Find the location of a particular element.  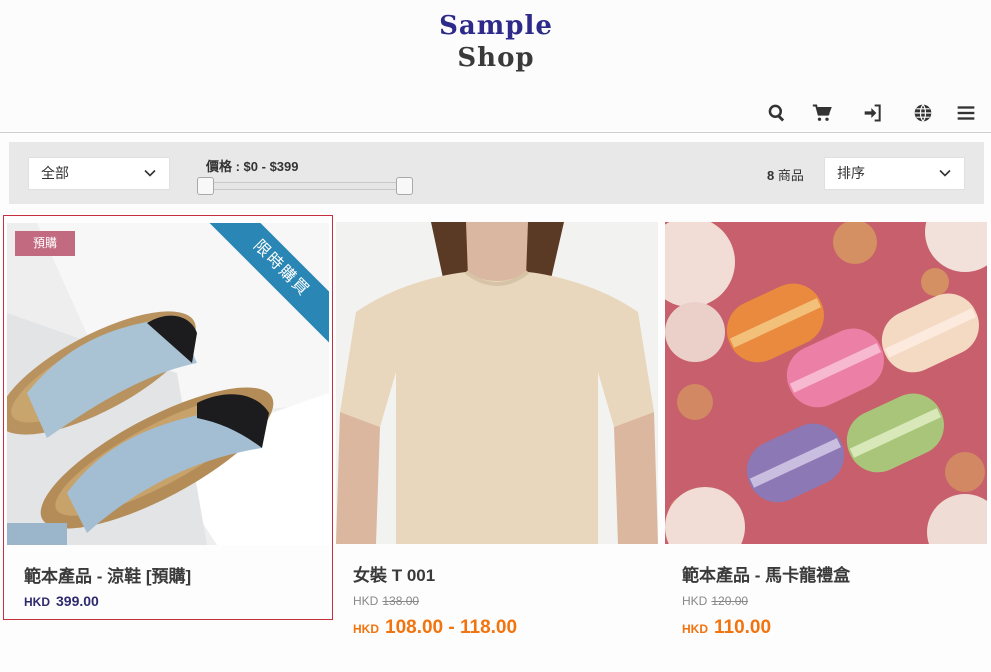

header-toolbar is located at coordinates (495, 113).